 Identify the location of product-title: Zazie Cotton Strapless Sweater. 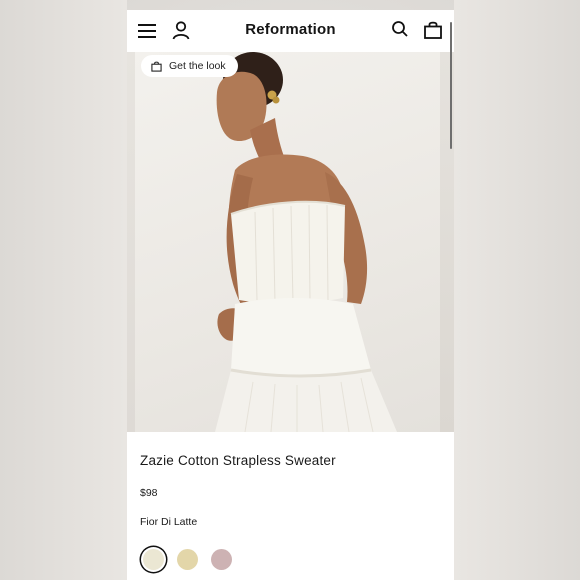
(238, 460).